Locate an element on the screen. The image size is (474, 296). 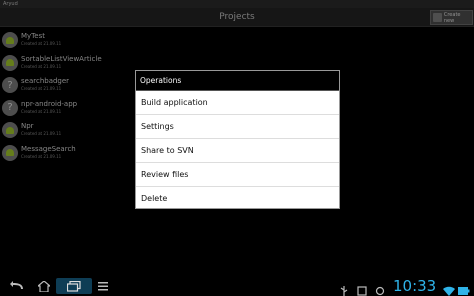
menu-item-share-to-svn: Share to SVN is located at coordinates (237, 151).